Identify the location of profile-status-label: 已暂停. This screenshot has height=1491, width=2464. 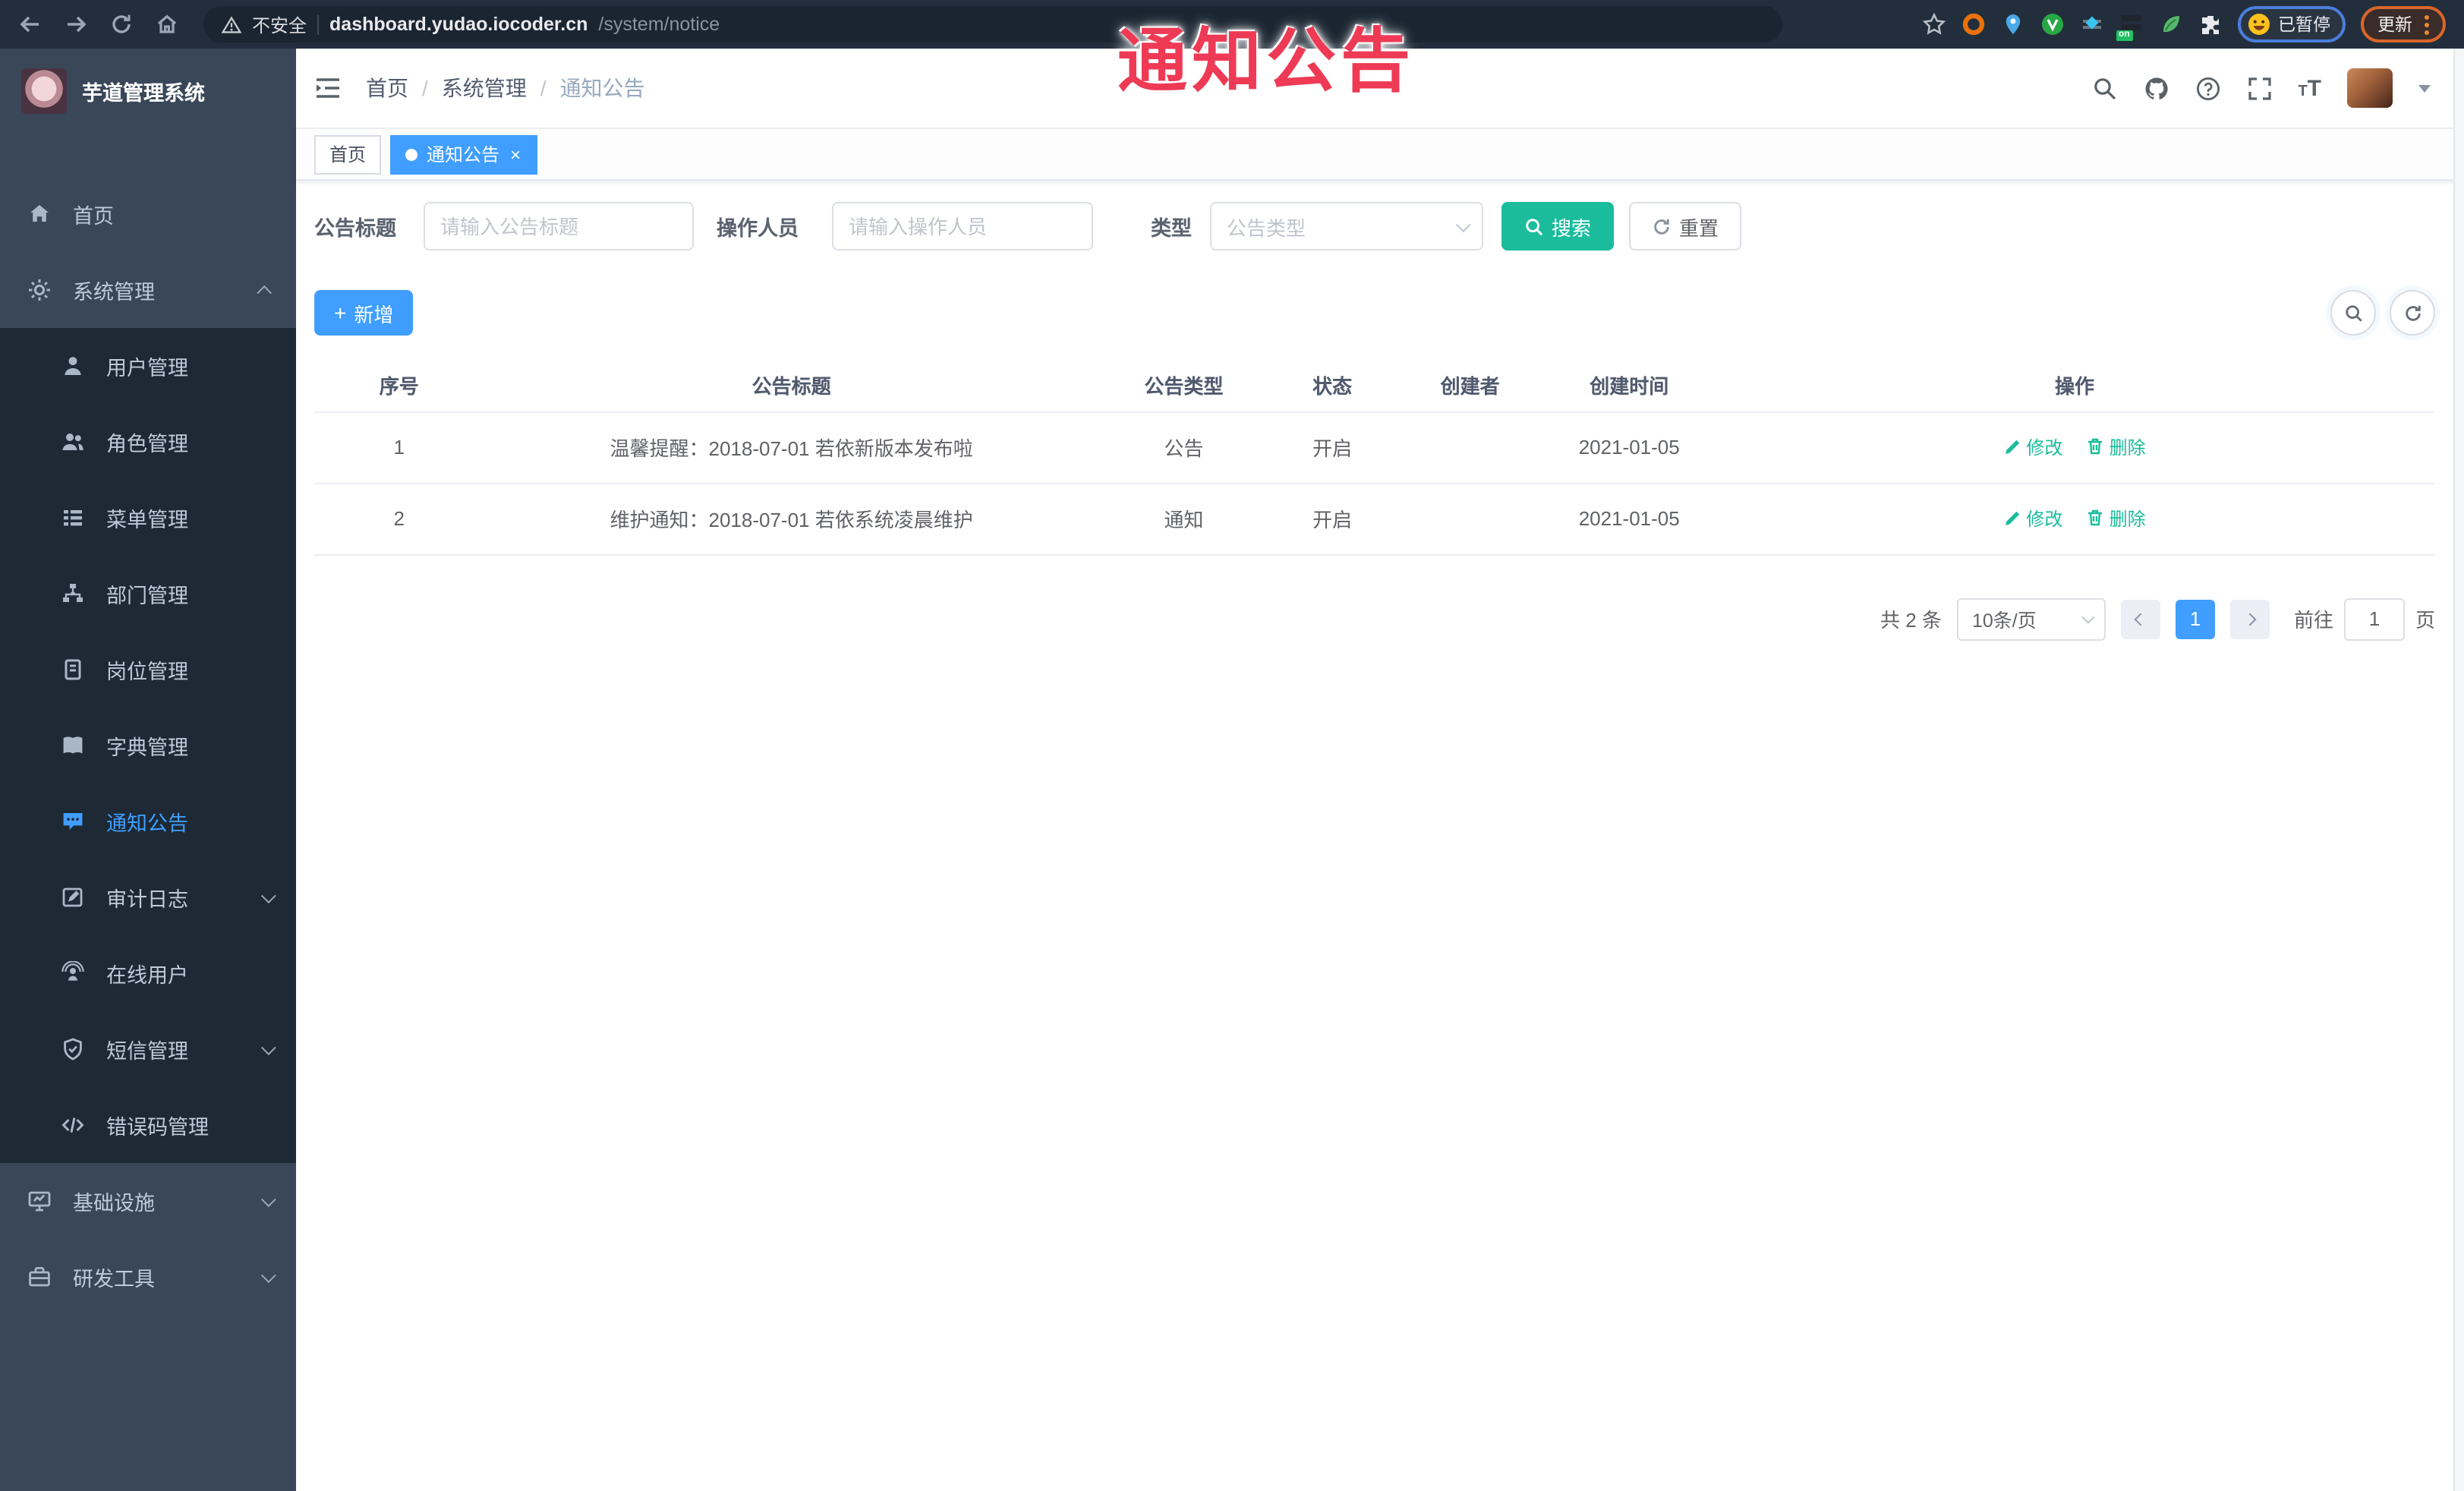
(2304, 26).